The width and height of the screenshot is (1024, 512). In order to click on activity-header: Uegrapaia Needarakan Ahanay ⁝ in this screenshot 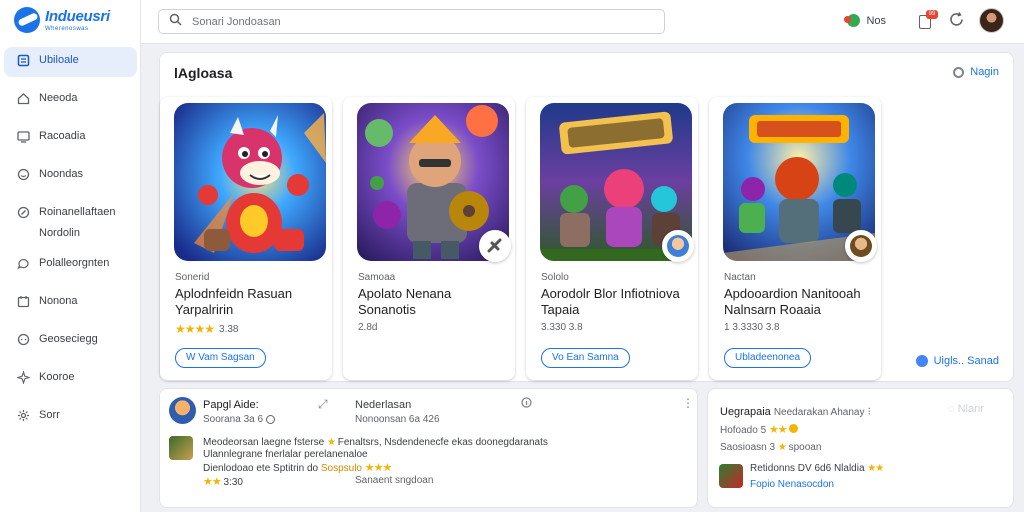, I will do `click(795, 411)`.